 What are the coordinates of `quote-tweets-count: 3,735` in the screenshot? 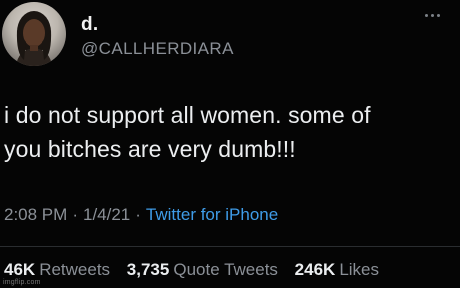 It's located at (148, 269).